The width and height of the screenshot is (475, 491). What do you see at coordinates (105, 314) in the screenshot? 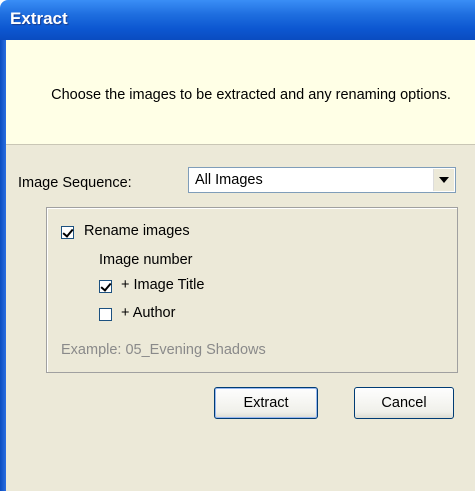
I see `author-checkbox` at bounding box center [105, 314].